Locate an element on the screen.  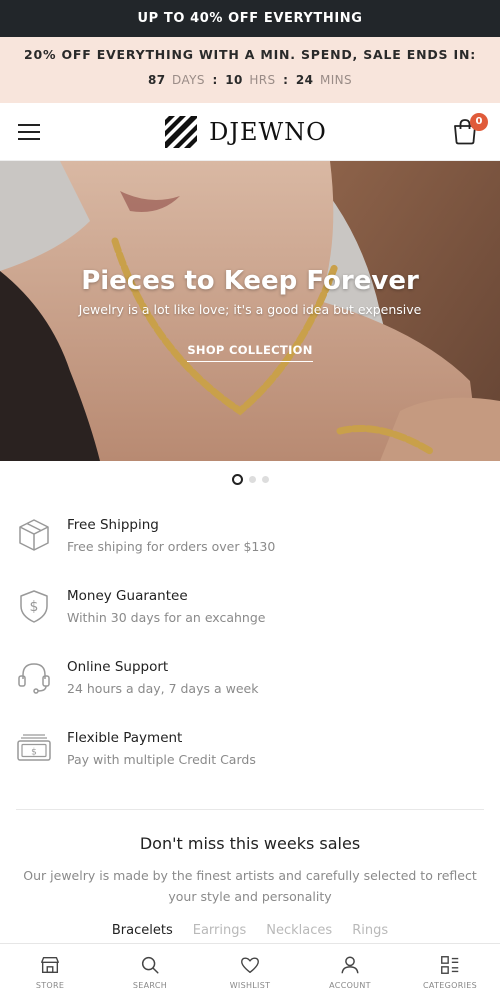
feature-description: Pay with multiple Credit Cards is located at coordinates (161, 759).